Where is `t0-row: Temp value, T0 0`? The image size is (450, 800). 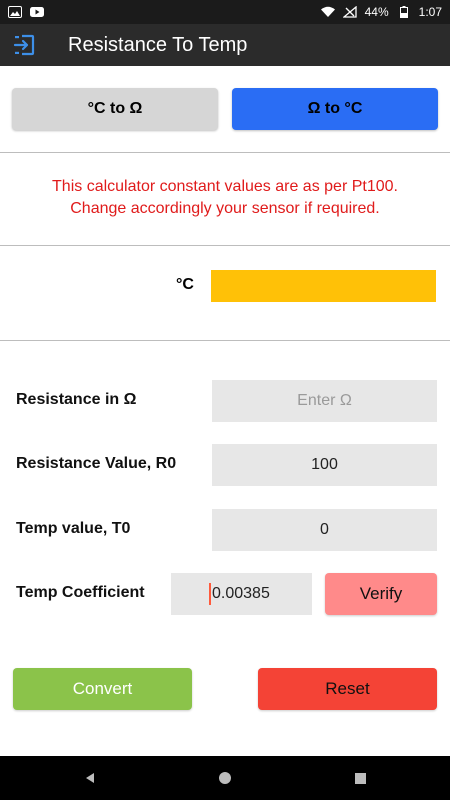
t0-row: Temp value, T0 0 is located at coordinates (225, 530).